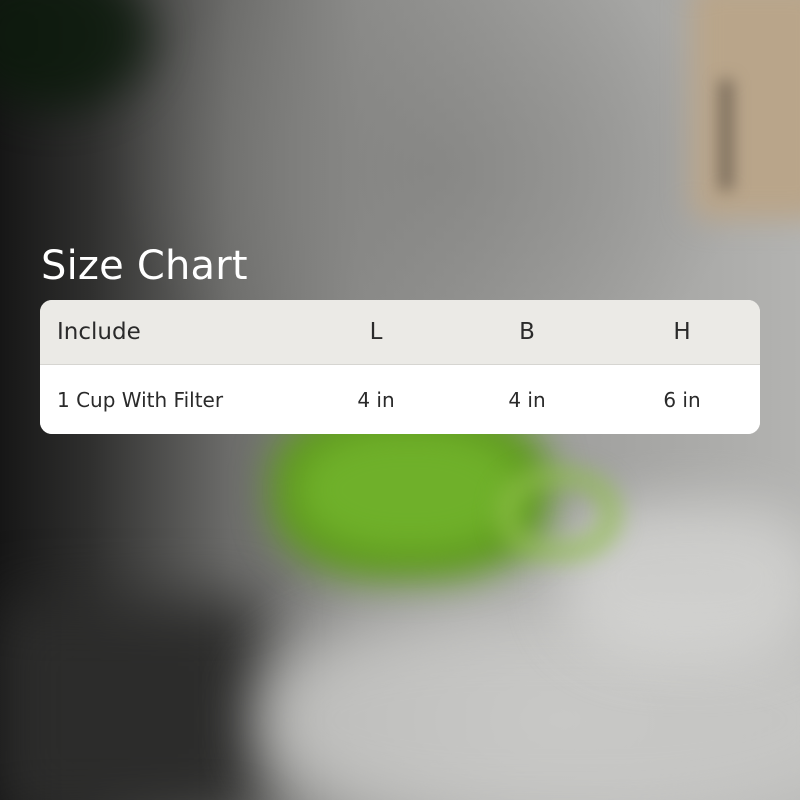 Image resolution: width=800 pixels, height=800 pixels. What do you see at coordinates (745, 110) in the screenshot?
I see `background-wood-object` at bounding box center [745, 110].